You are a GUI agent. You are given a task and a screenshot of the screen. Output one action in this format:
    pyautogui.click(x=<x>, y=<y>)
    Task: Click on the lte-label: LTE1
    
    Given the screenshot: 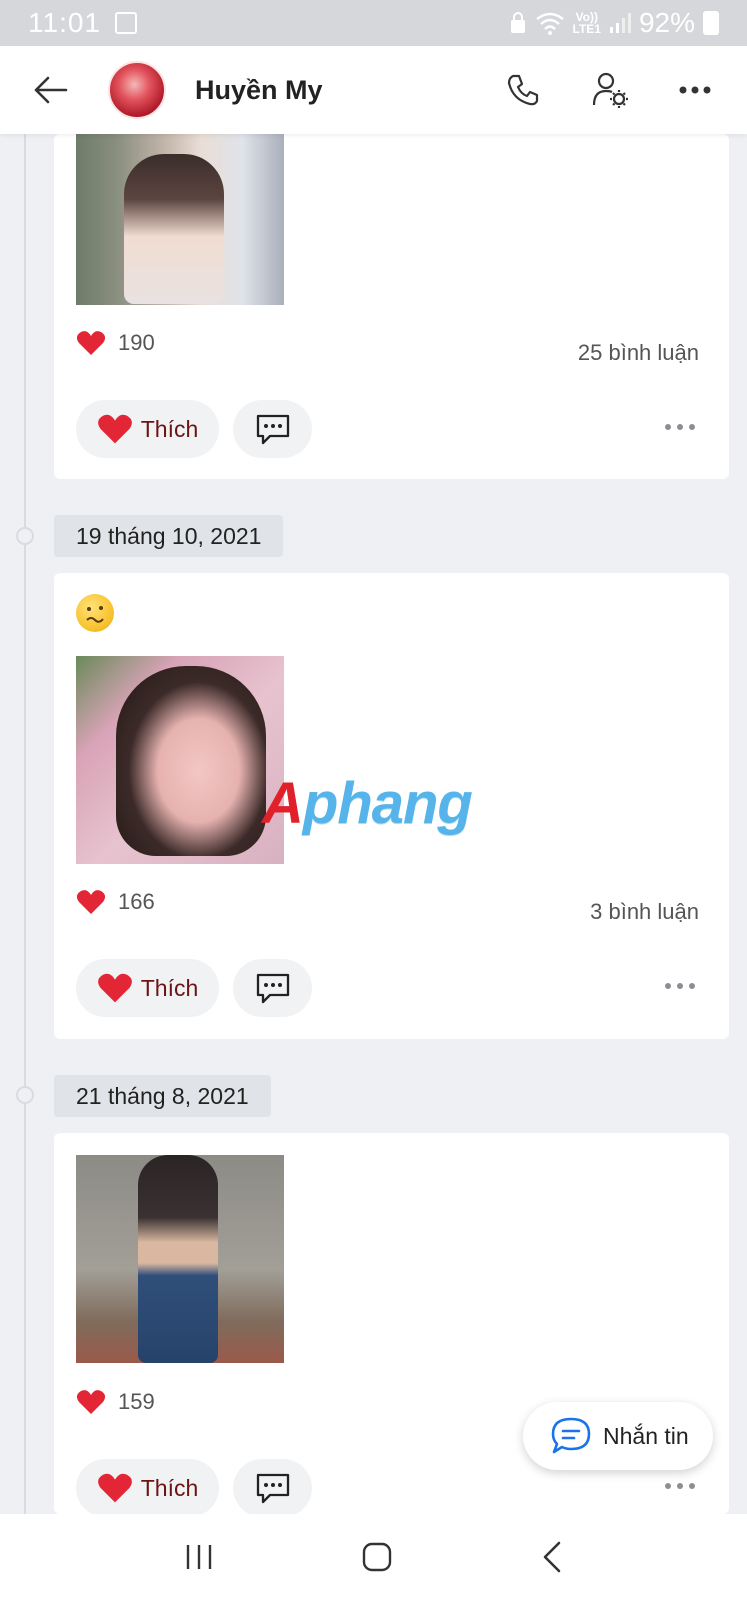 What is the action you would take?
    pyautogui.click(x=586, y=29)
    